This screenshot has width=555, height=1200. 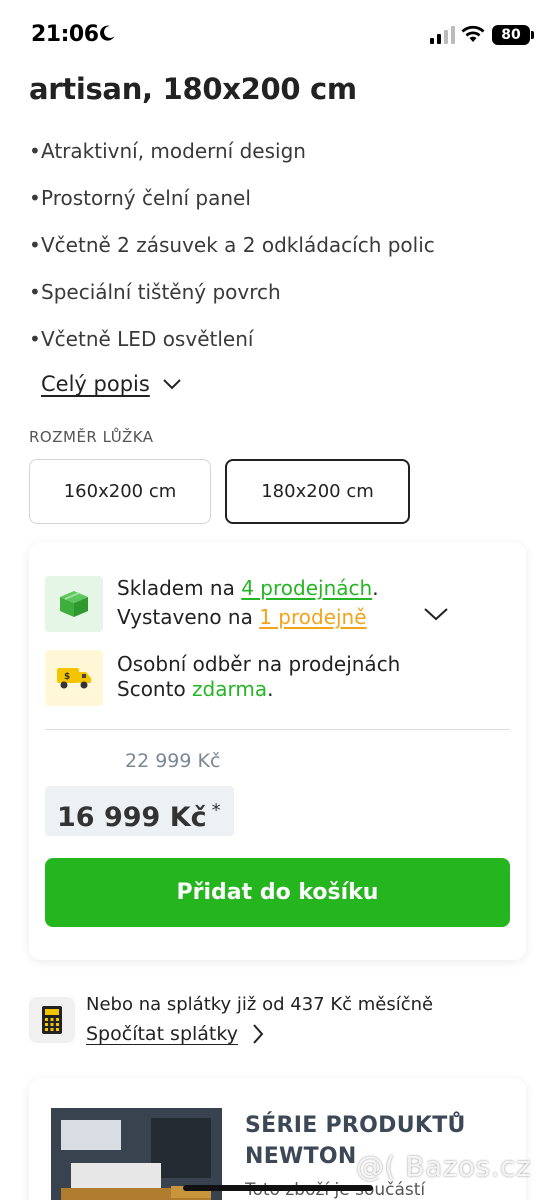 What do you see at coordinates (232, 245) in the screenshot?
I see `feature-item: •Včetně 2 zásuvek a 2 odkládacích polic` at bounding box center [232, 245].